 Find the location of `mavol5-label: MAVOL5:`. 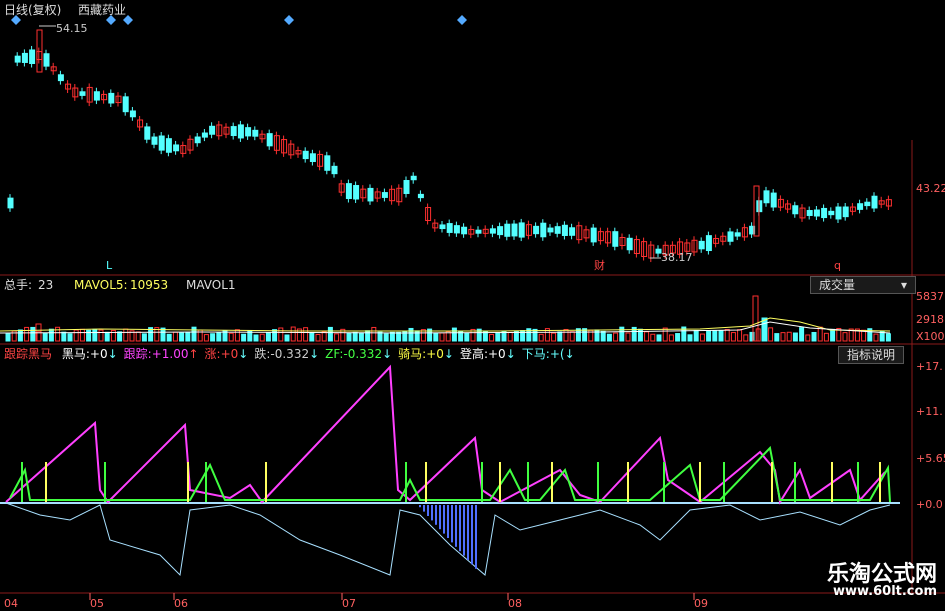

mavol5-label: MAVOL5: is located at coordinates (101, 285).